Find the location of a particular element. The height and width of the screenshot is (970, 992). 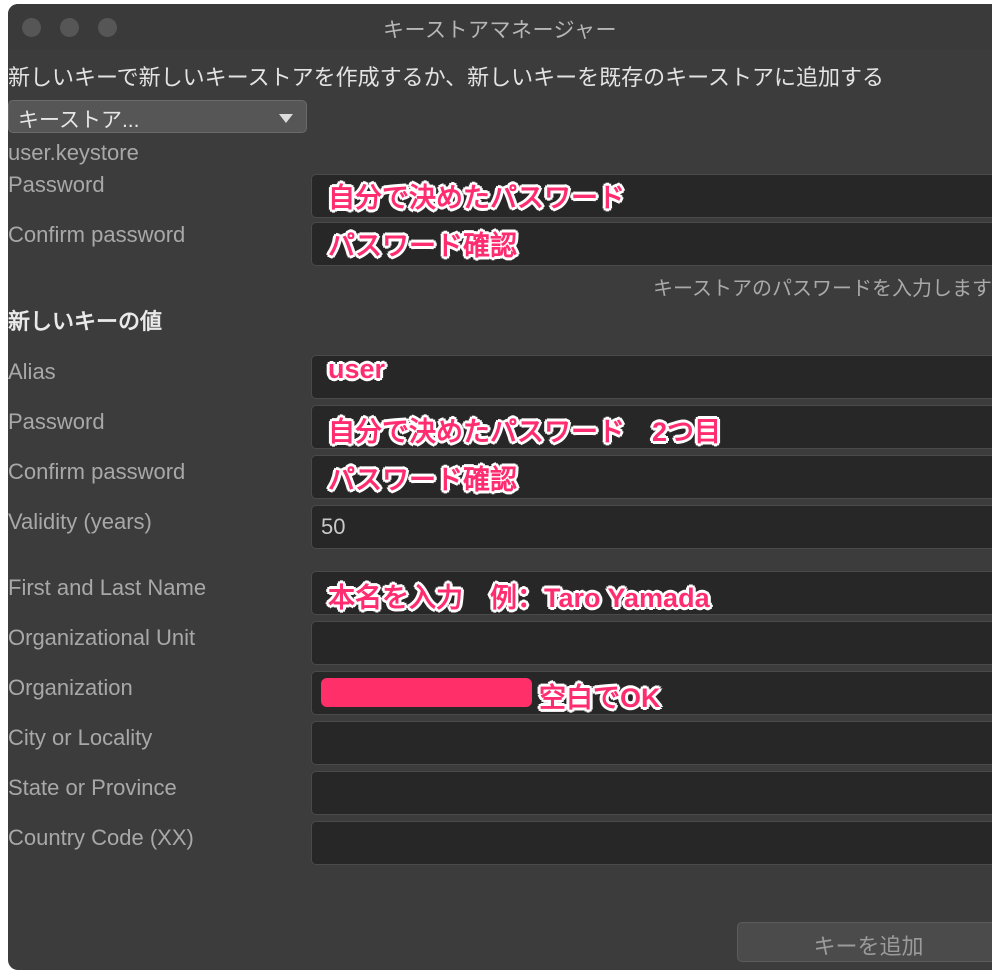

organization-annotation: 空白でOK is located at coordinates (600, 698).